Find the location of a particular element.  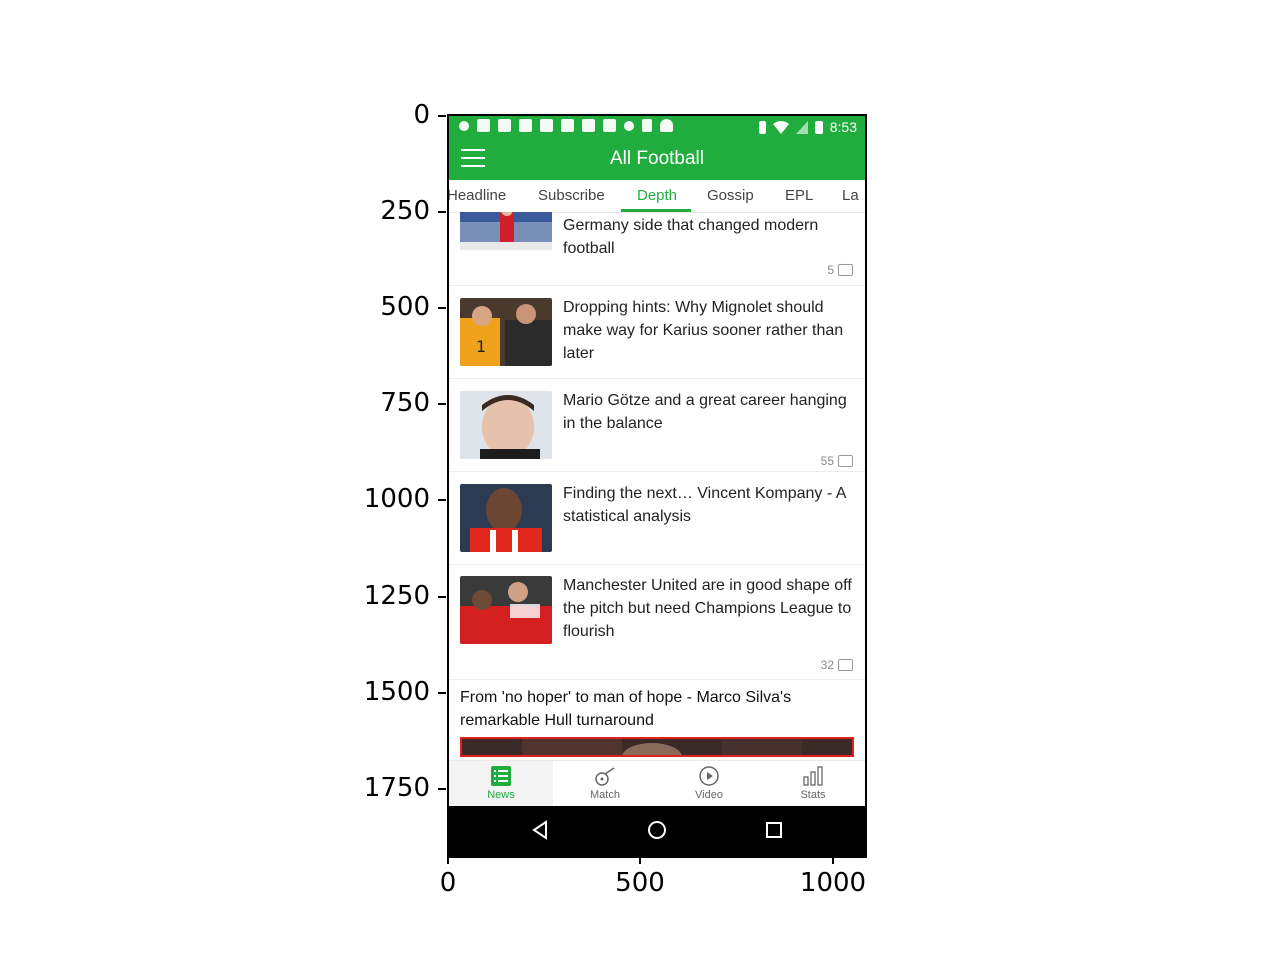

notification-icons is located at coordinates (566, 125).